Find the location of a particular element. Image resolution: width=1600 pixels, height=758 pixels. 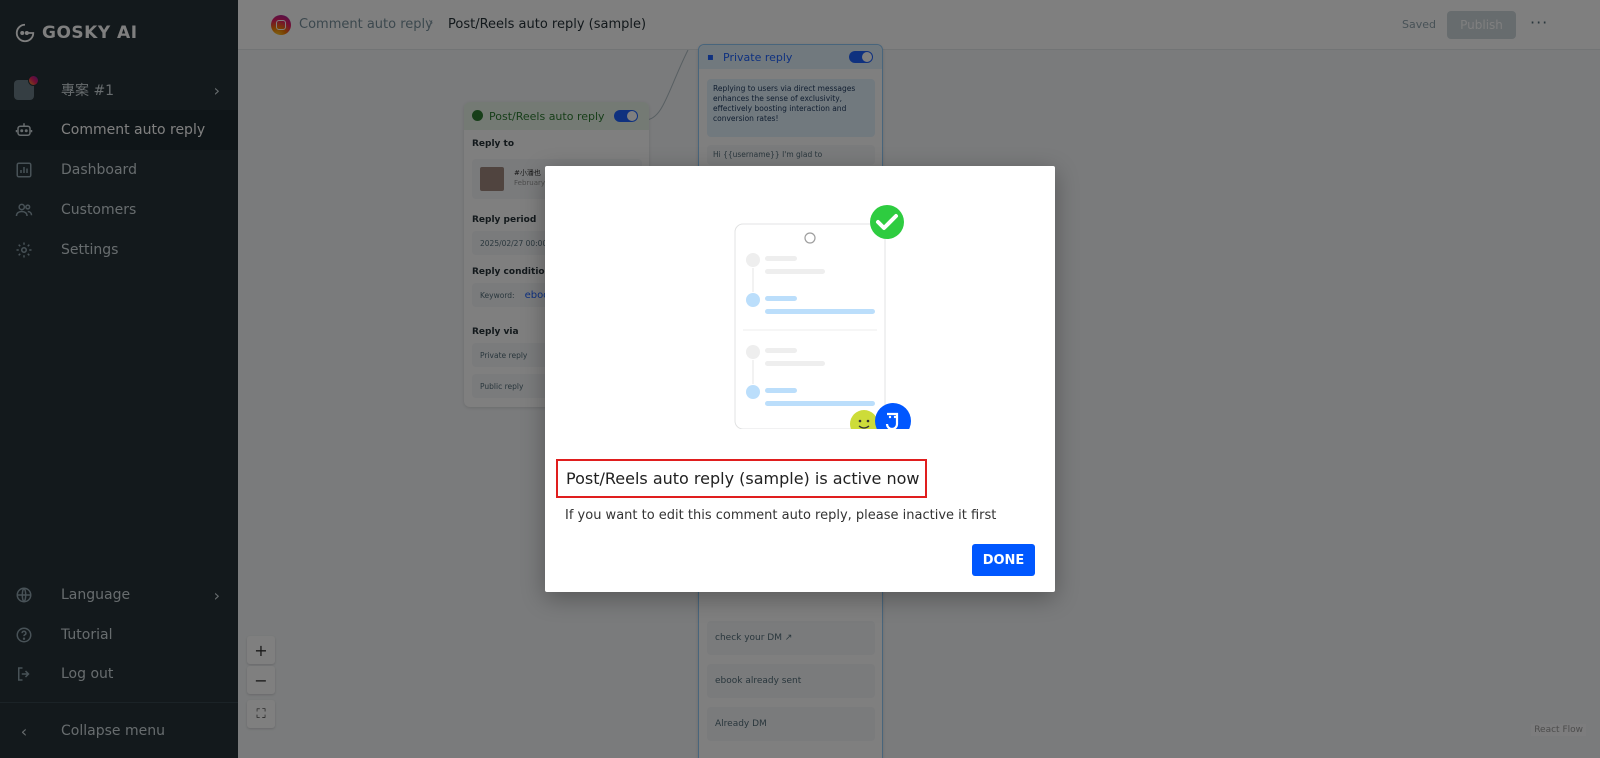

done-button: DONE is located at coordinates (1003, 560).